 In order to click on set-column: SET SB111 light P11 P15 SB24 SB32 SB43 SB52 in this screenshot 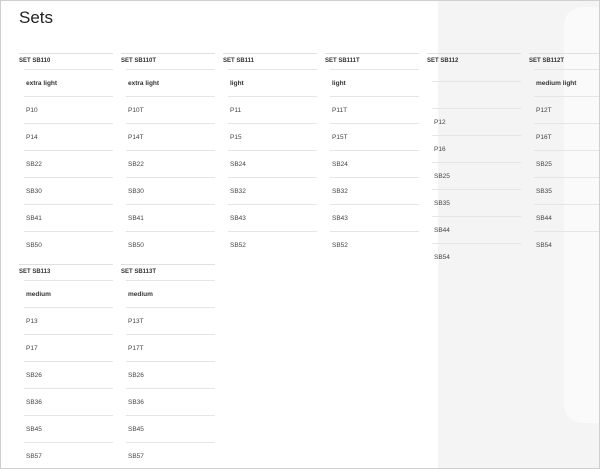, I will do `click(270, 155)`.